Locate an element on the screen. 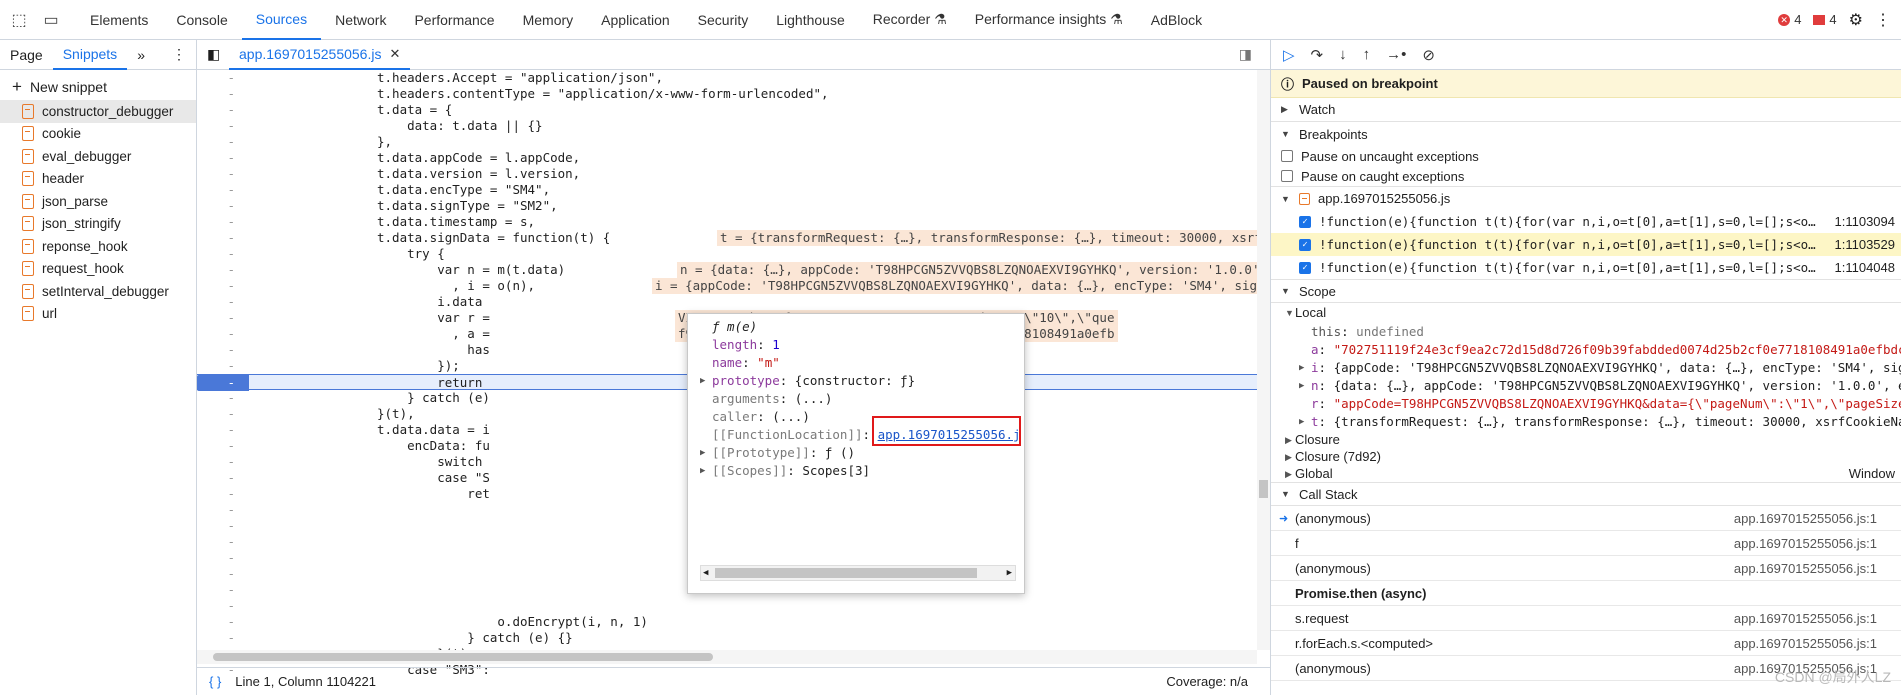  snippet-item: request_hook is located at coordinates (98, 269).